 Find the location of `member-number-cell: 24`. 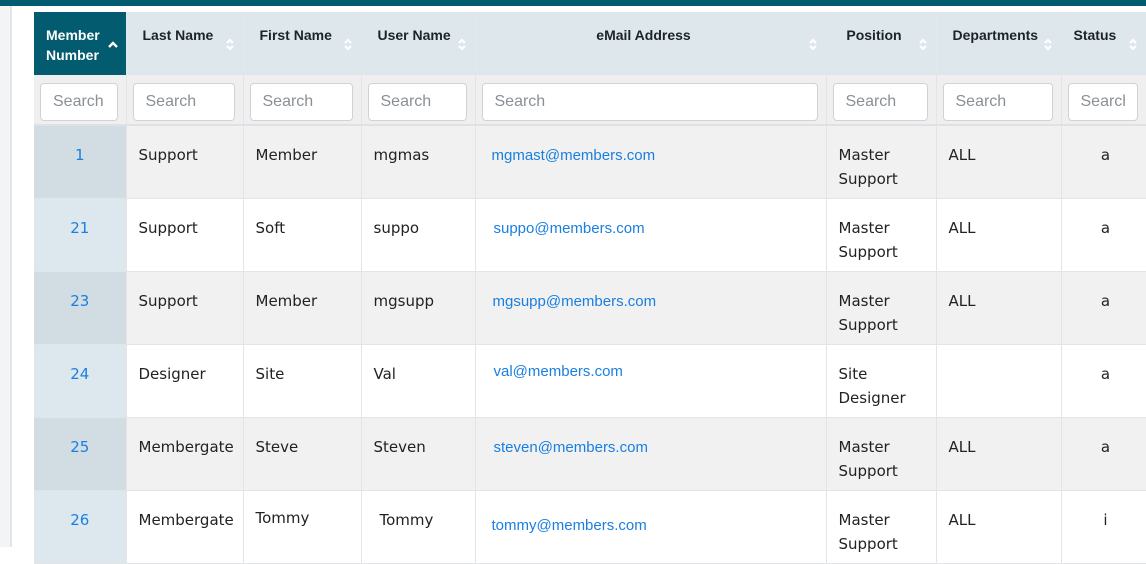

member-number-cell: 24 is located at coordinates (80, 381).